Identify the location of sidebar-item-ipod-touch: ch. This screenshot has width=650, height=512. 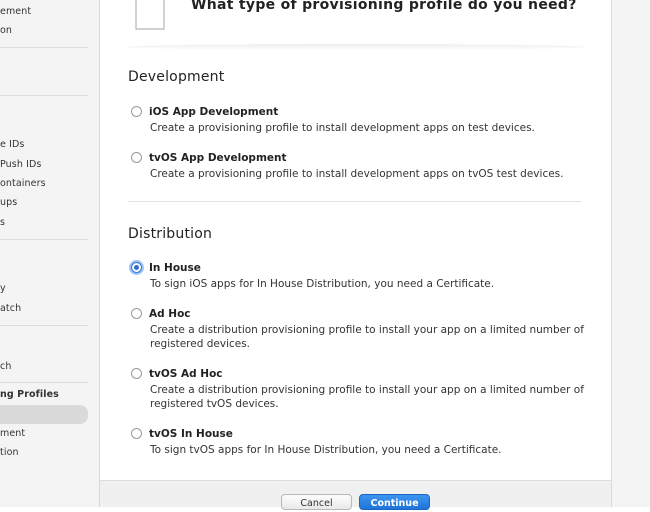
(5, 366).